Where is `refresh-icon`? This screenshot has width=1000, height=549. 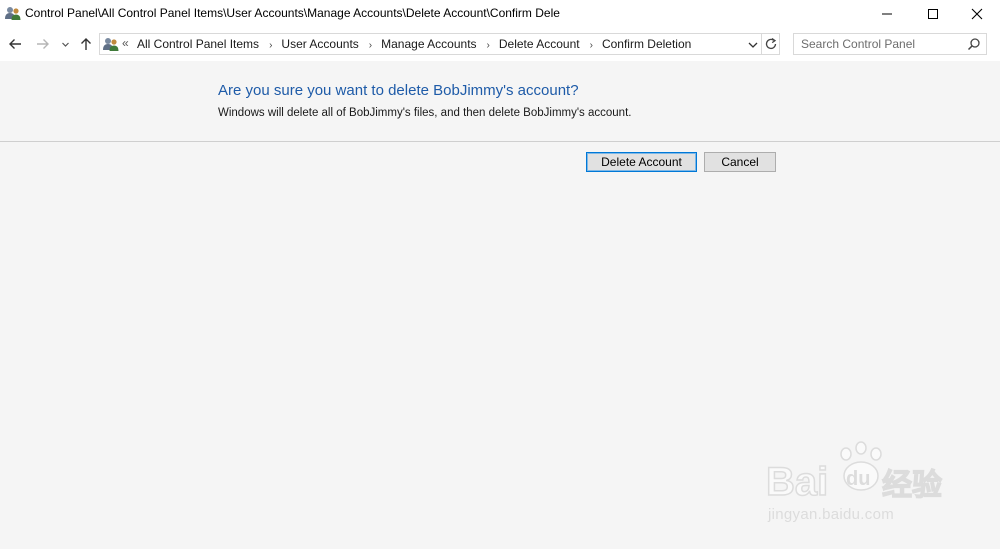 refresh-icon is located at coordinates (771, 44).